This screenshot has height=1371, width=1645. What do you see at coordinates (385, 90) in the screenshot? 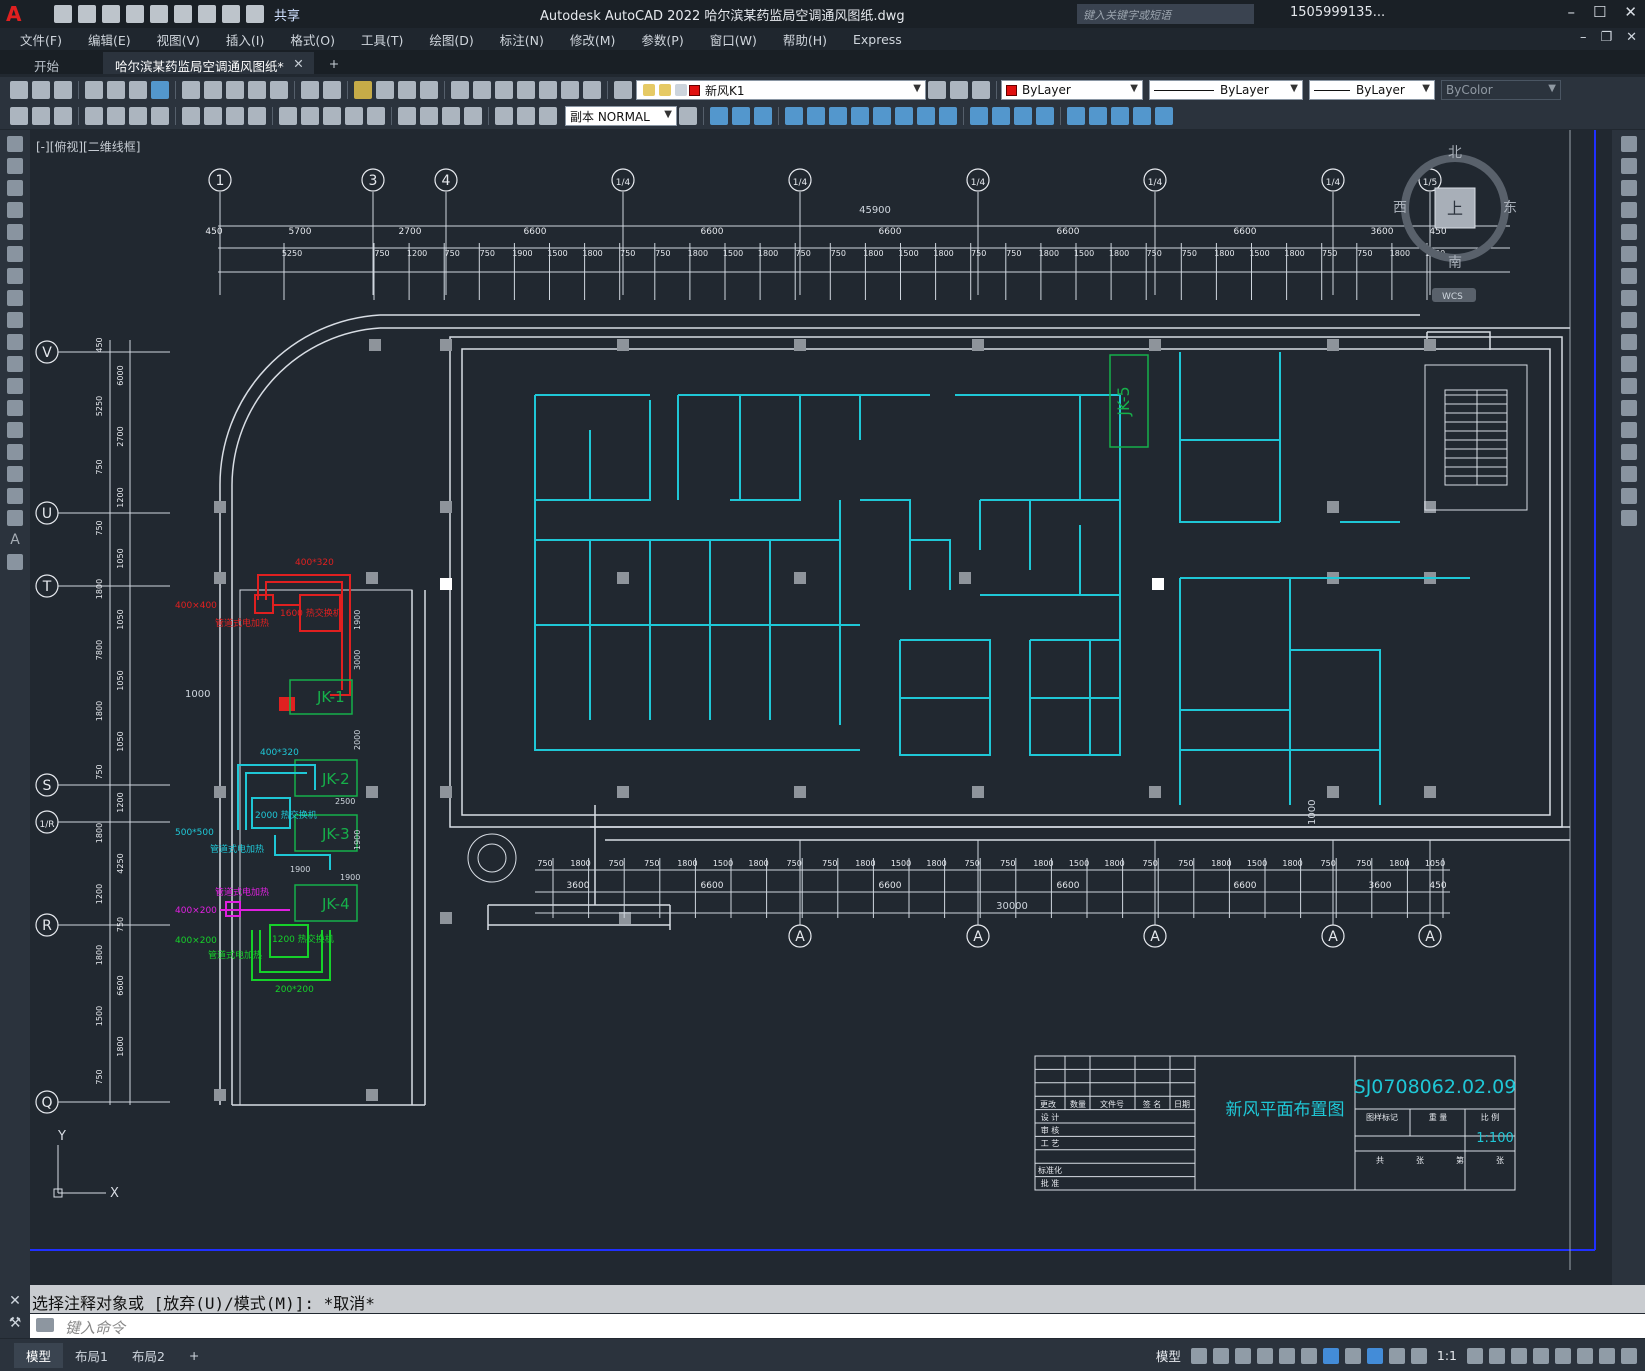
I see `zoom-realtime-icon` at bounding box center [385, 90].